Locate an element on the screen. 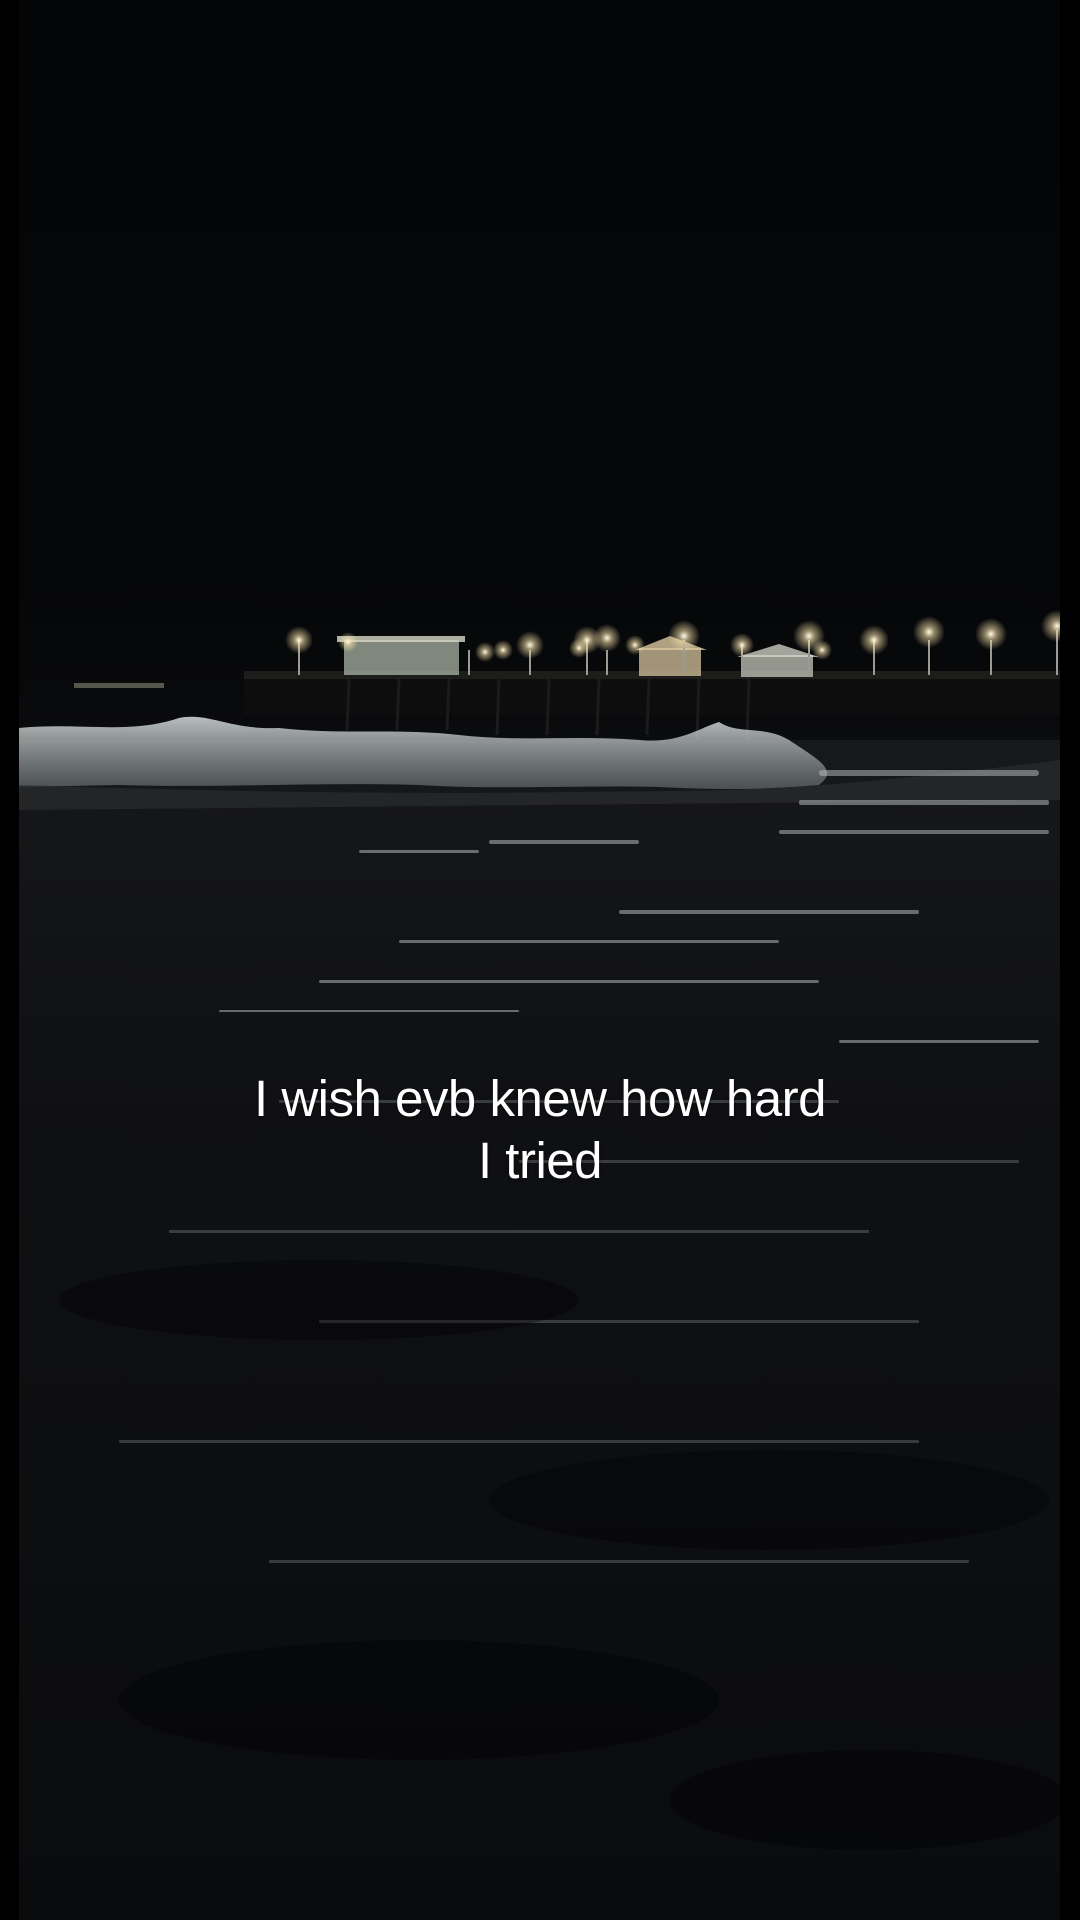  video-caption: I wish evb knew how hard I tried is located at coordinates (540, 1130).